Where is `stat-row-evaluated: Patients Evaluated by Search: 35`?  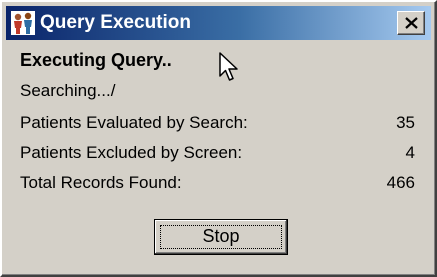
stat-row-evaluated: Patients Evaluated by Search: 35 is located at coordinates (217, 123).